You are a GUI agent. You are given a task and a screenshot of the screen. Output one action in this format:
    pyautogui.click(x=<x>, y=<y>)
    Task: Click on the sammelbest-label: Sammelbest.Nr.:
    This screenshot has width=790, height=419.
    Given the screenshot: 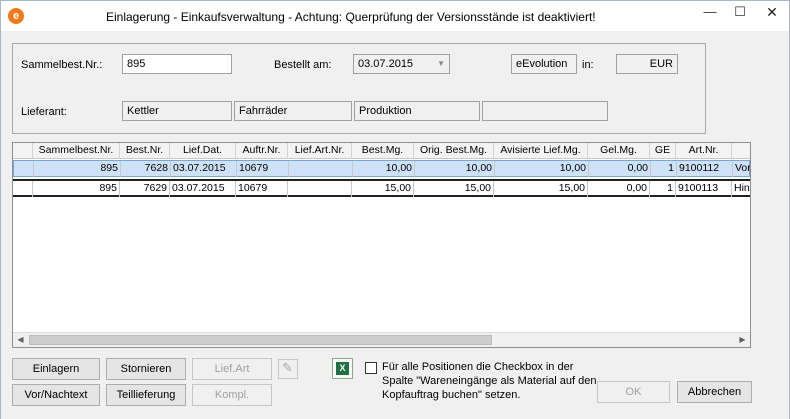 What is the action you would take?
    pyautogui.click(x=62, y=65)
    